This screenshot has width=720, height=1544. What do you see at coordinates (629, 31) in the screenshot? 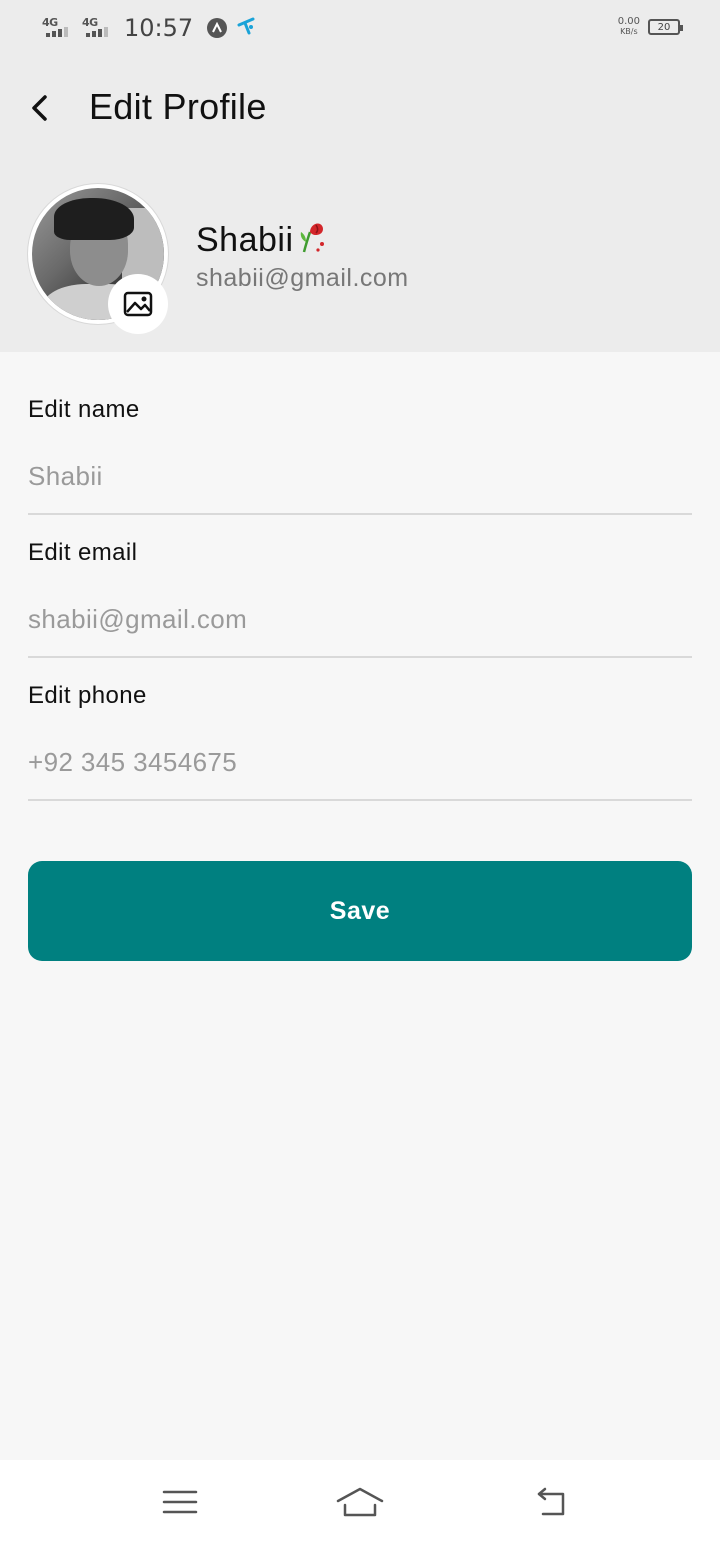
I see `speed-unit: KB/s` at bounding box center [629, 31].